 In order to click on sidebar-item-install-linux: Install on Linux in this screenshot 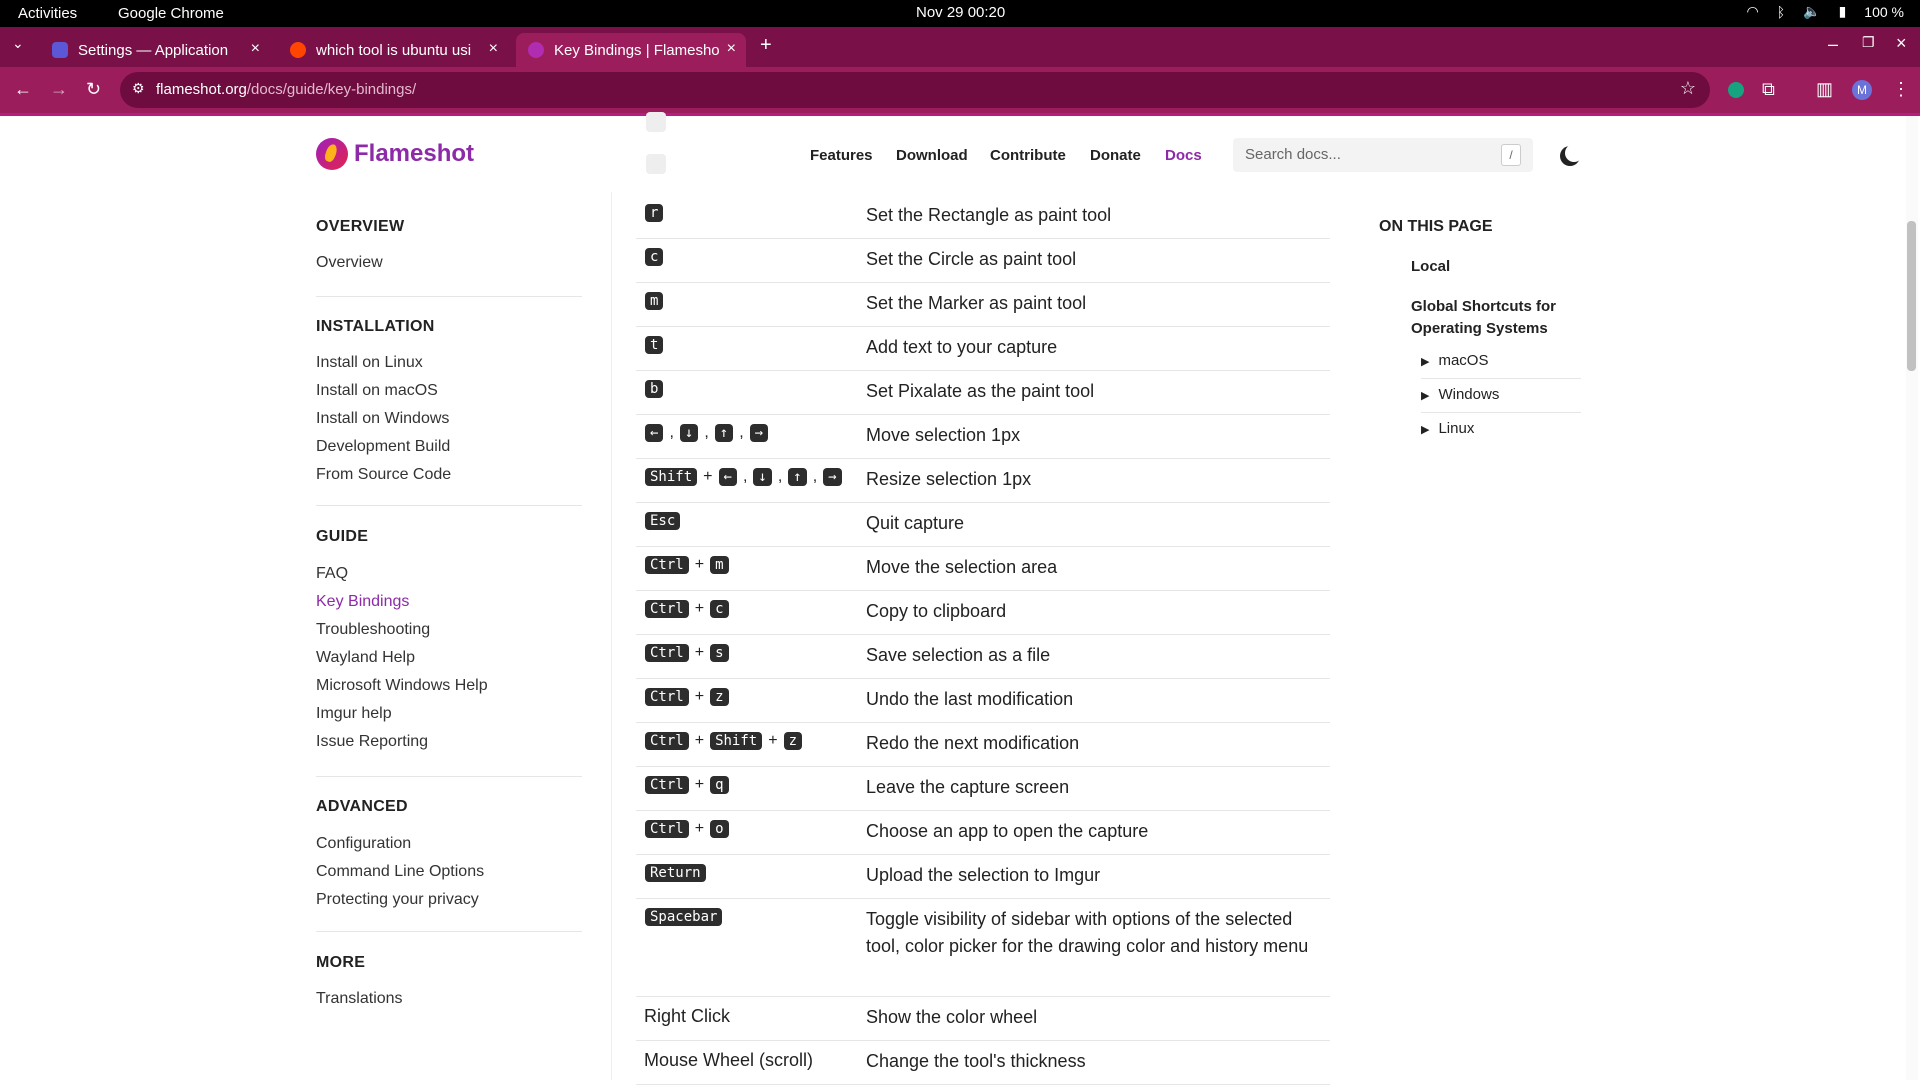, I will do `click(369, 363)`.